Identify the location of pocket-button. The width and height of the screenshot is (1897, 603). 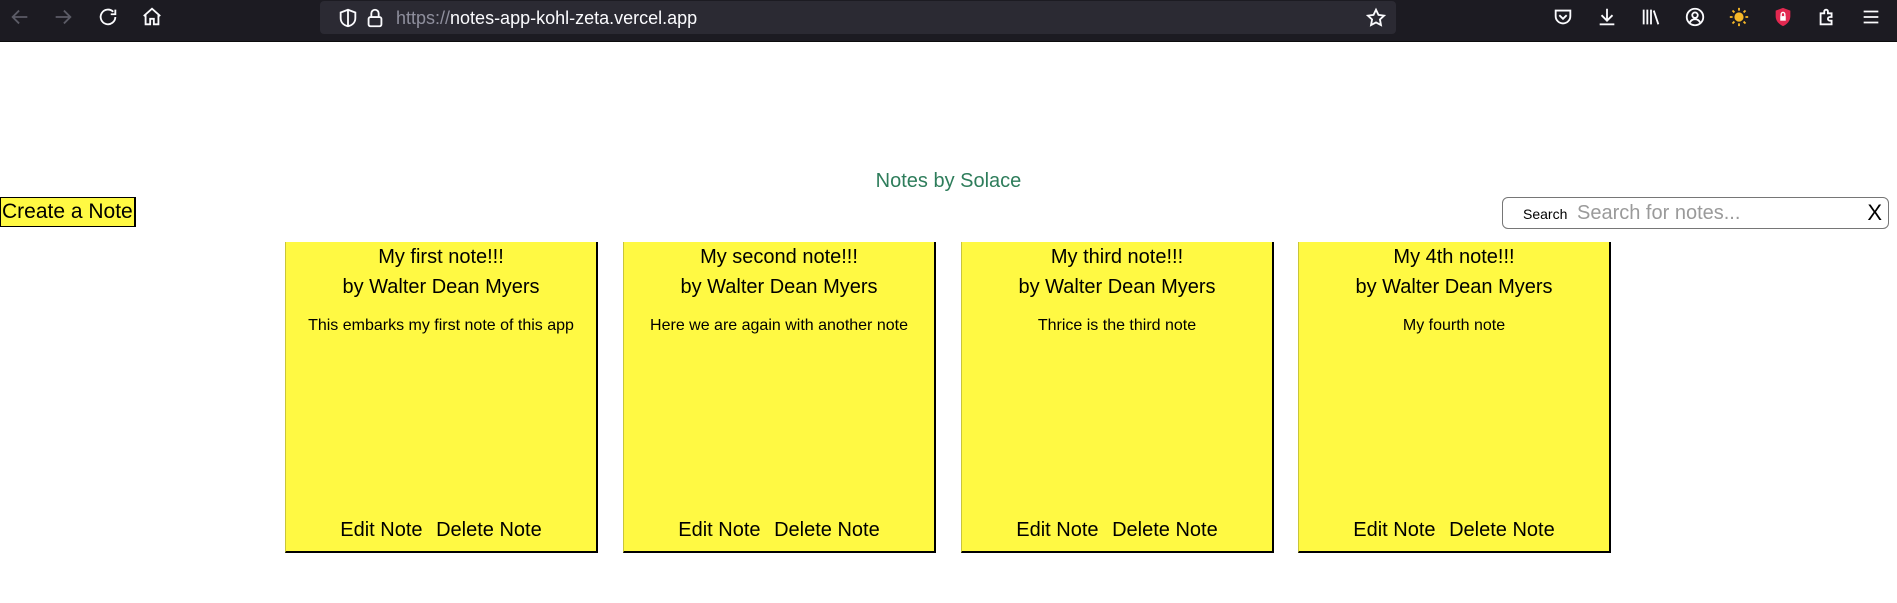
(1563, 17).